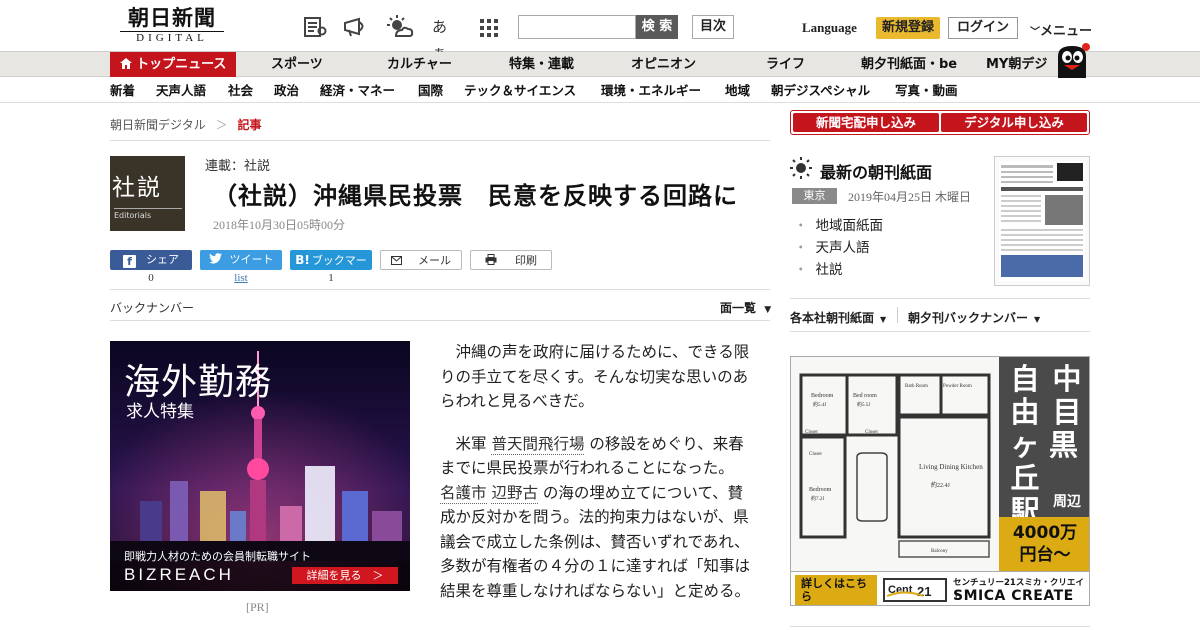 The image size is (1200, 630). Describe the element at coordinates (829, 270) in the screenshot. I see `paper-link-label: 社説` at that location.